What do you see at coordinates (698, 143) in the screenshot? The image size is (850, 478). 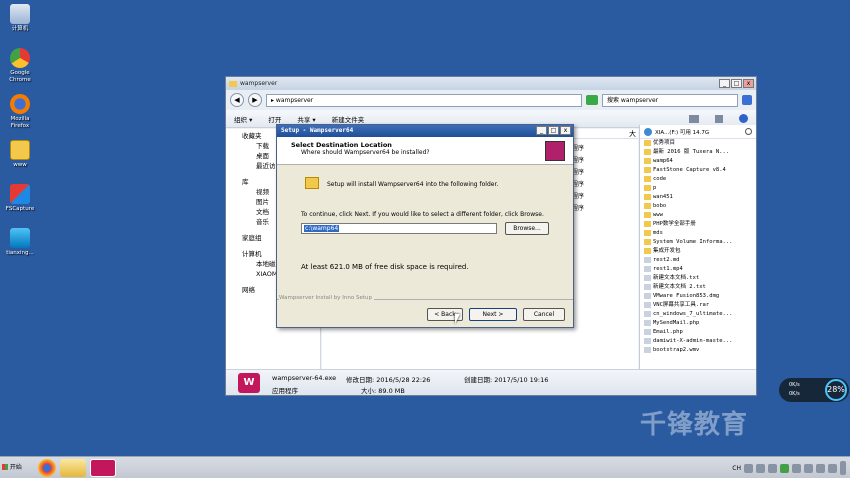 I see `drive-file-item: 优秀项目` at bounding box center [698, 143].